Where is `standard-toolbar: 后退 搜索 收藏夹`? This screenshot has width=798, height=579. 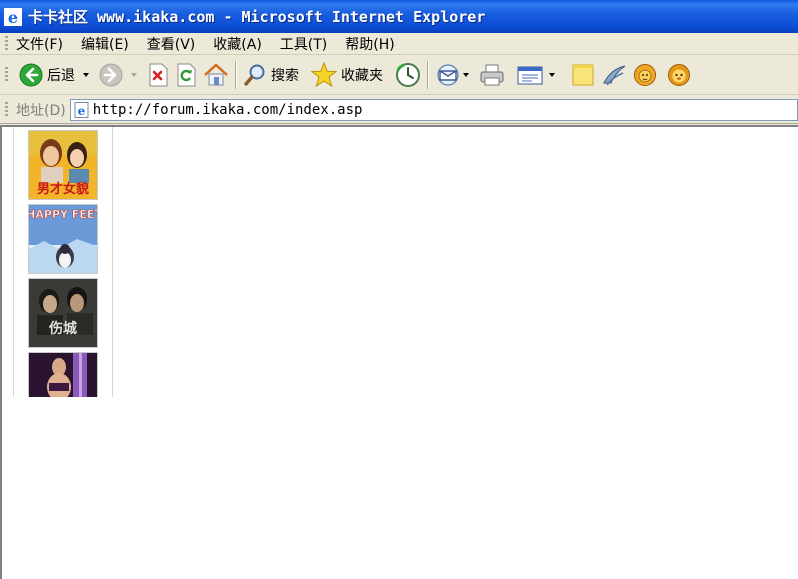 standard-toolbar: 后退 搜索 收藏夹 is located at coordinates (399, 75).